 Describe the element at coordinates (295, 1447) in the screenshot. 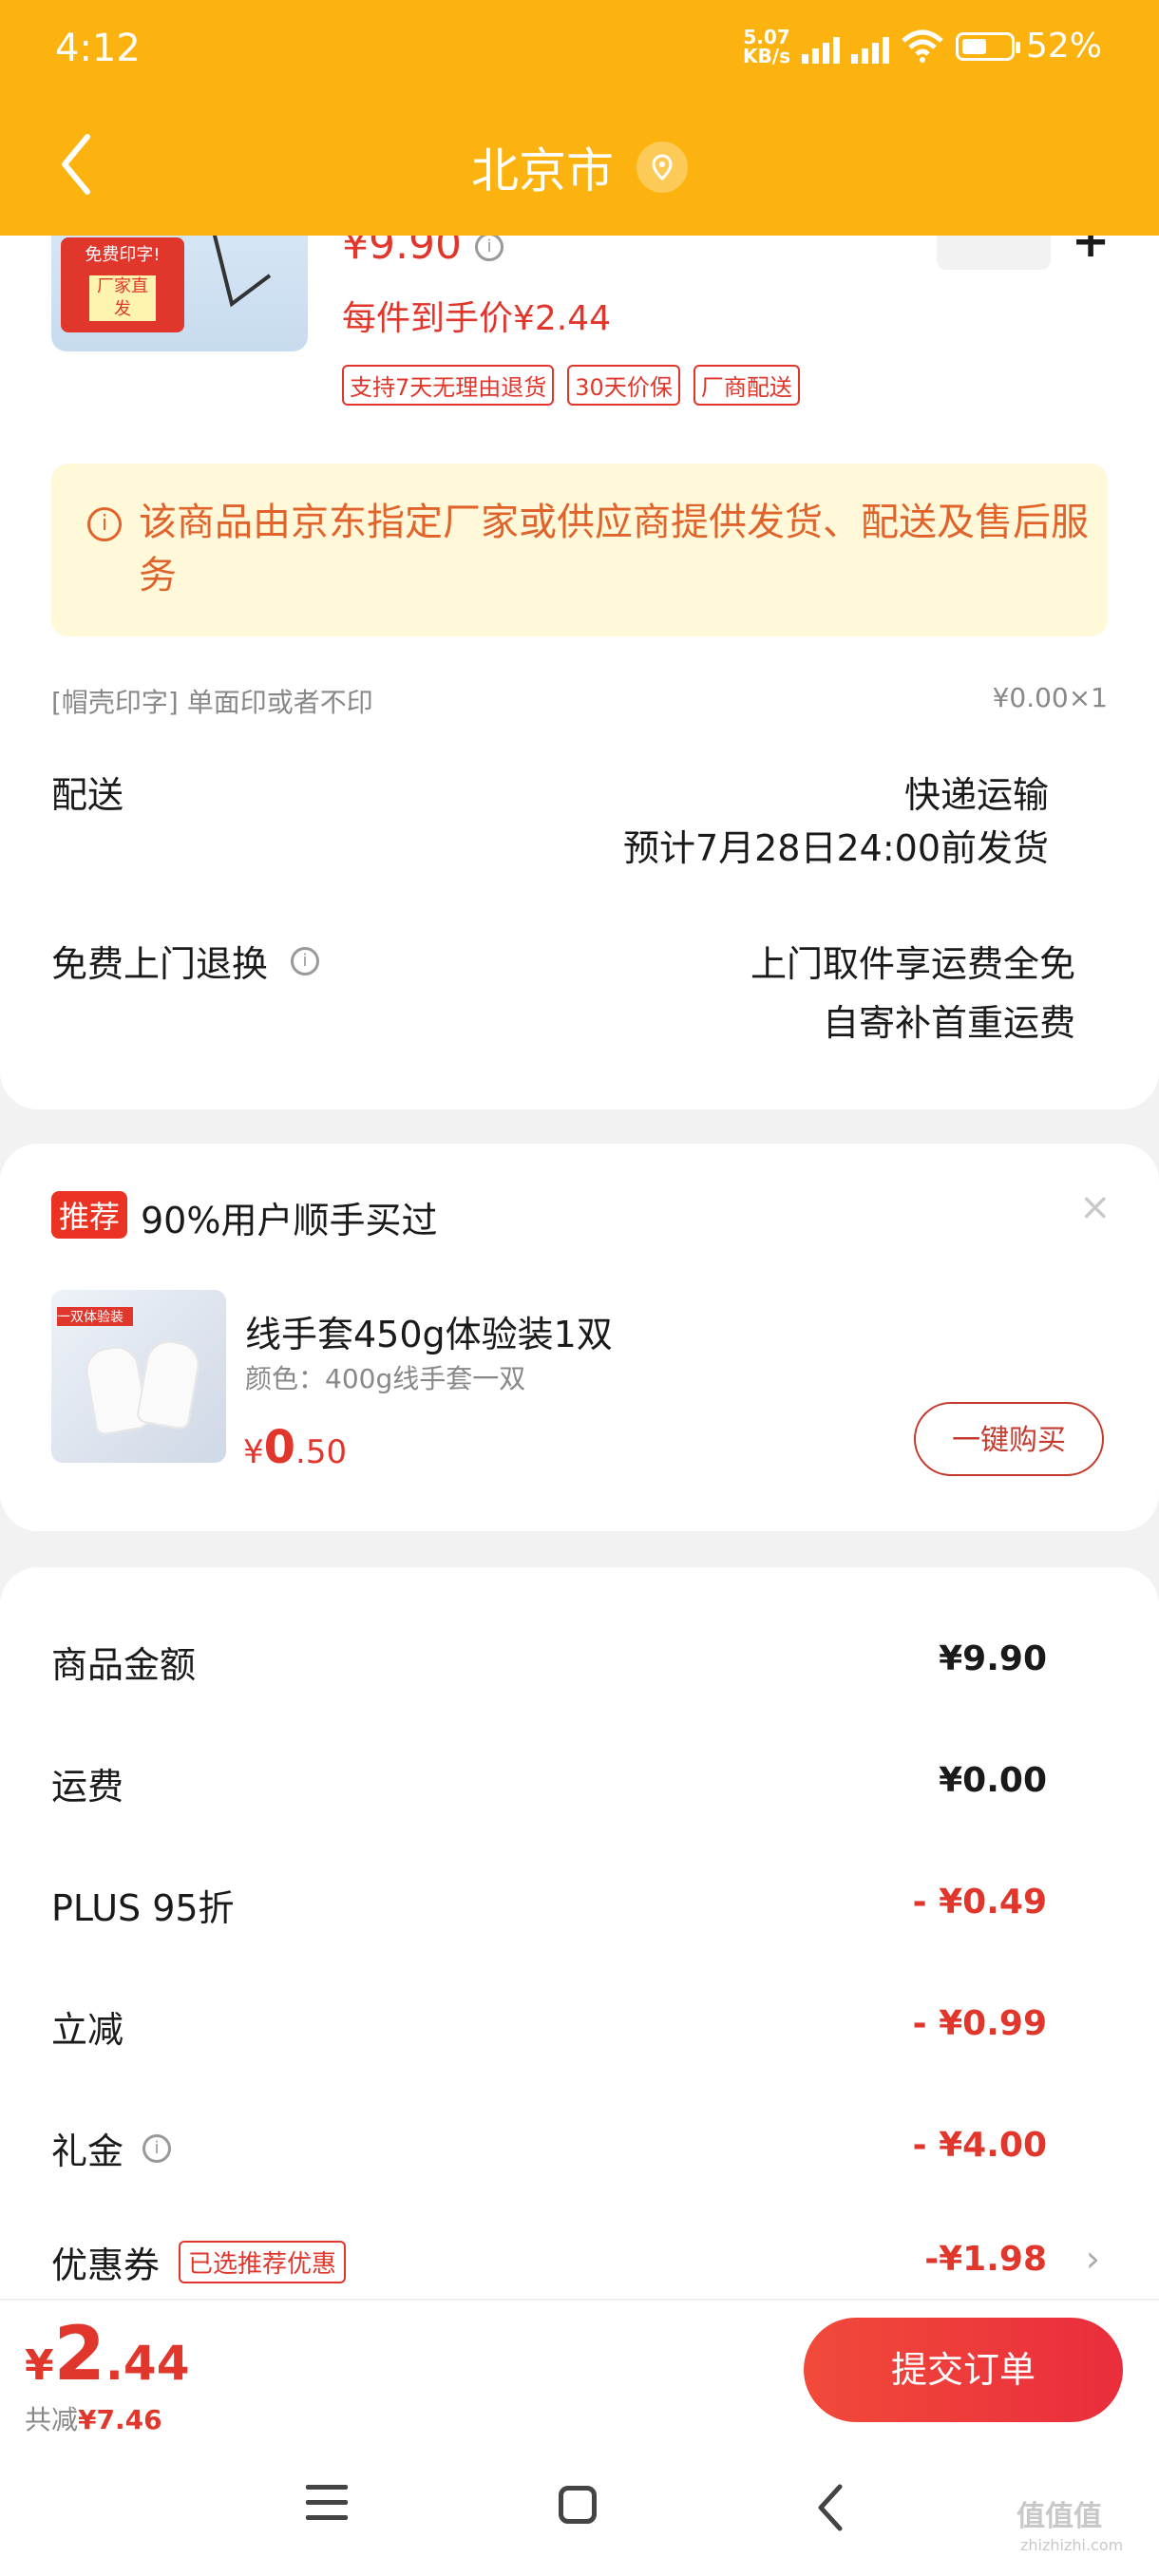

I see `recommend-price: ¥0.50` at that location.